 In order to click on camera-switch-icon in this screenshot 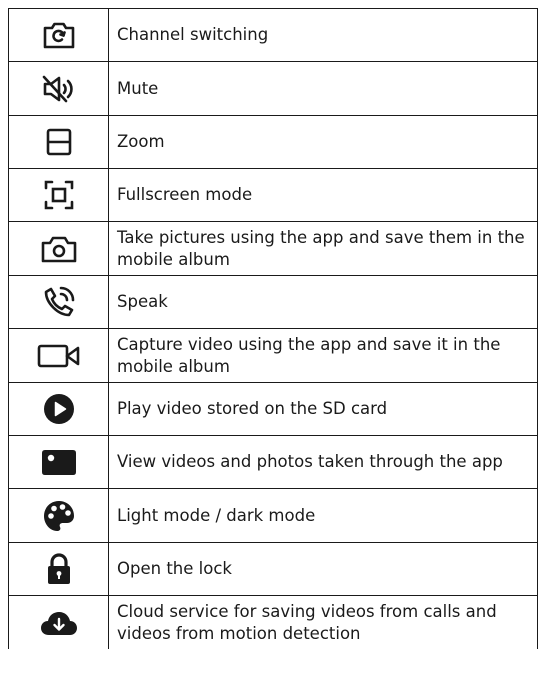, I will do `click(59, 35)`.